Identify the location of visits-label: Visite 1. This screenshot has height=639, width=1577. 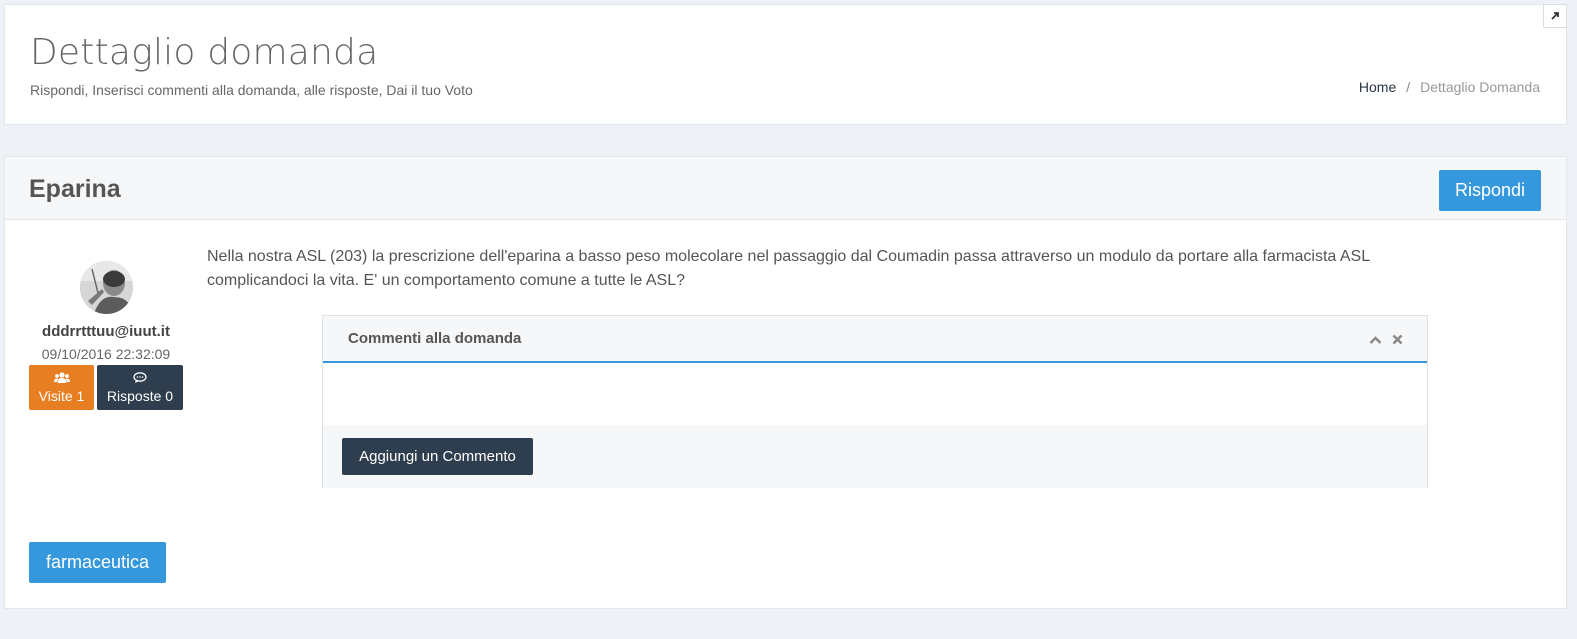
(61, 396).